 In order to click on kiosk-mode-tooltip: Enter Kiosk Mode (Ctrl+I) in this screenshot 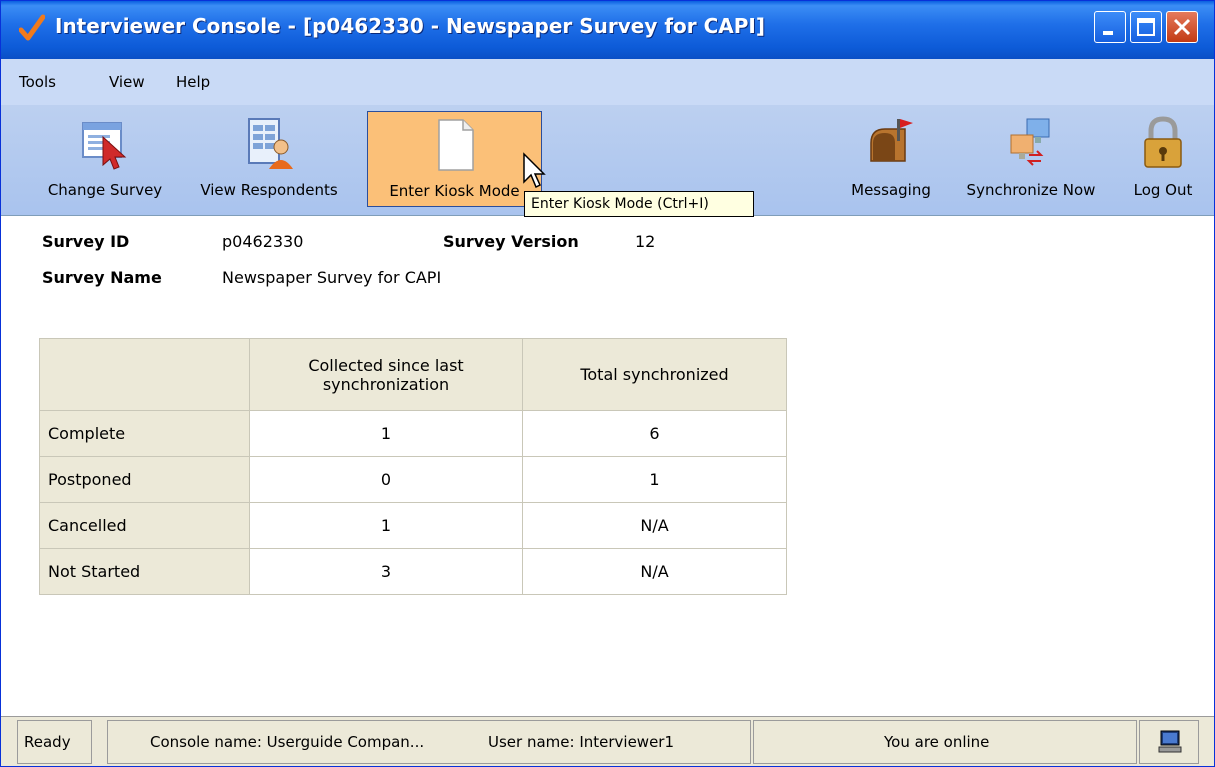, I will do `click(639, 204)`.